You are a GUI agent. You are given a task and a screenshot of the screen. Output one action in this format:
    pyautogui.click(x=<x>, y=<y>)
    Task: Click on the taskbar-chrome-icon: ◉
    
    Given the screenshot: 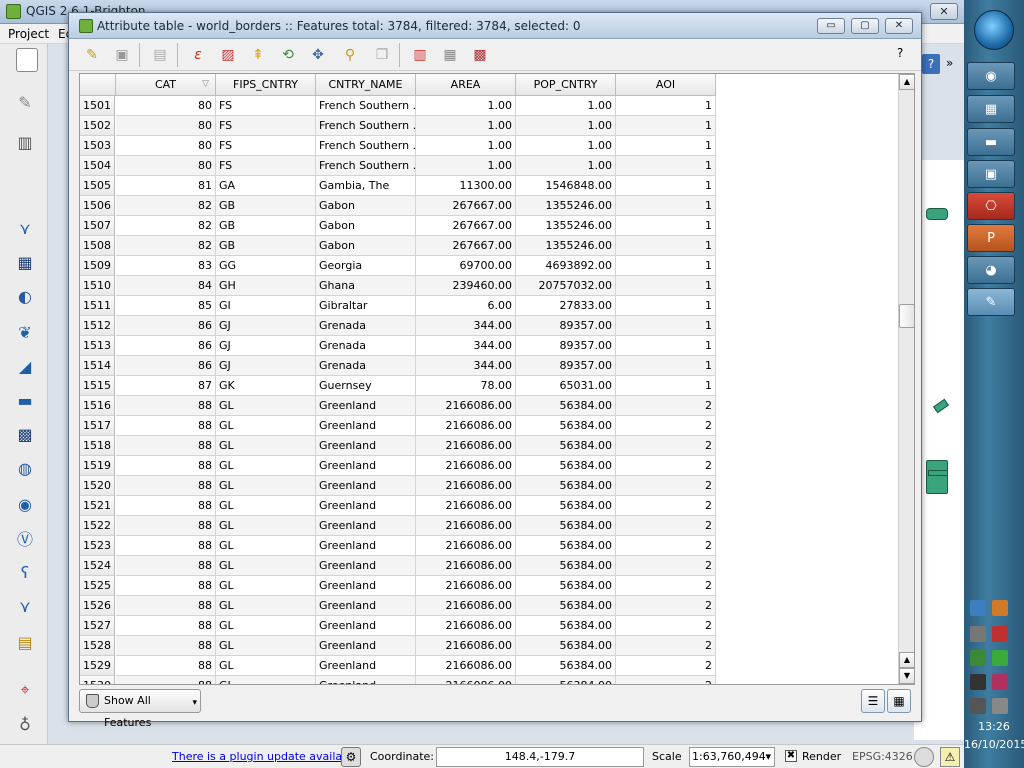 What is the action you would take?
    pyautogui.click(x=991, y=76)
    